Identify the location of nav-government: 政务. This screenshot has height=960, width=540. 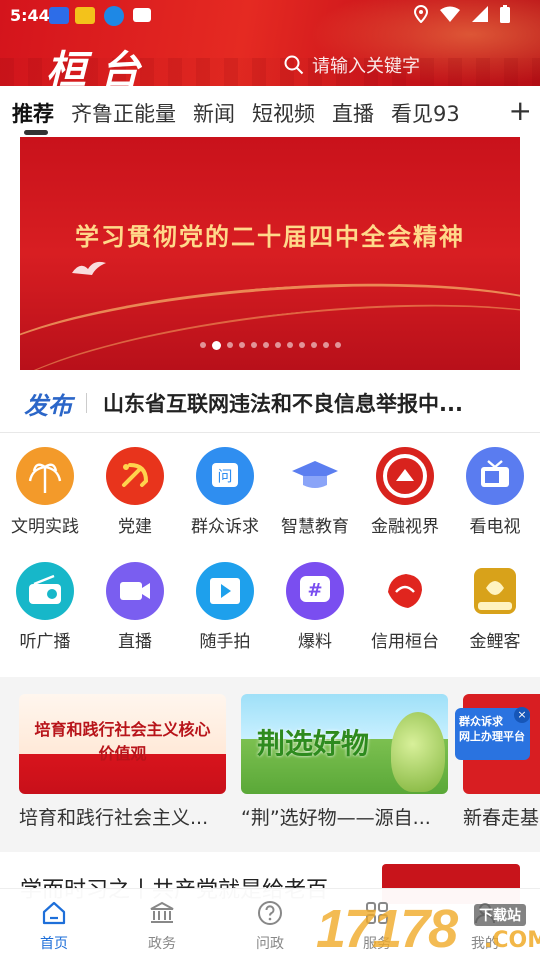
(162, 926).